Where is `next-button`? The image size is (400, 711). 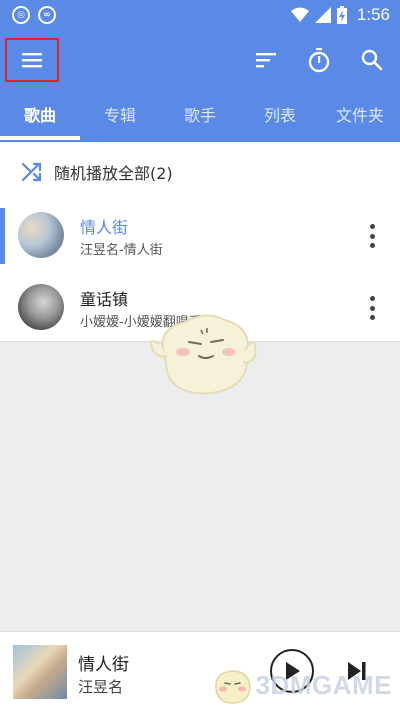 next-button is located at coordinates (357, 671).